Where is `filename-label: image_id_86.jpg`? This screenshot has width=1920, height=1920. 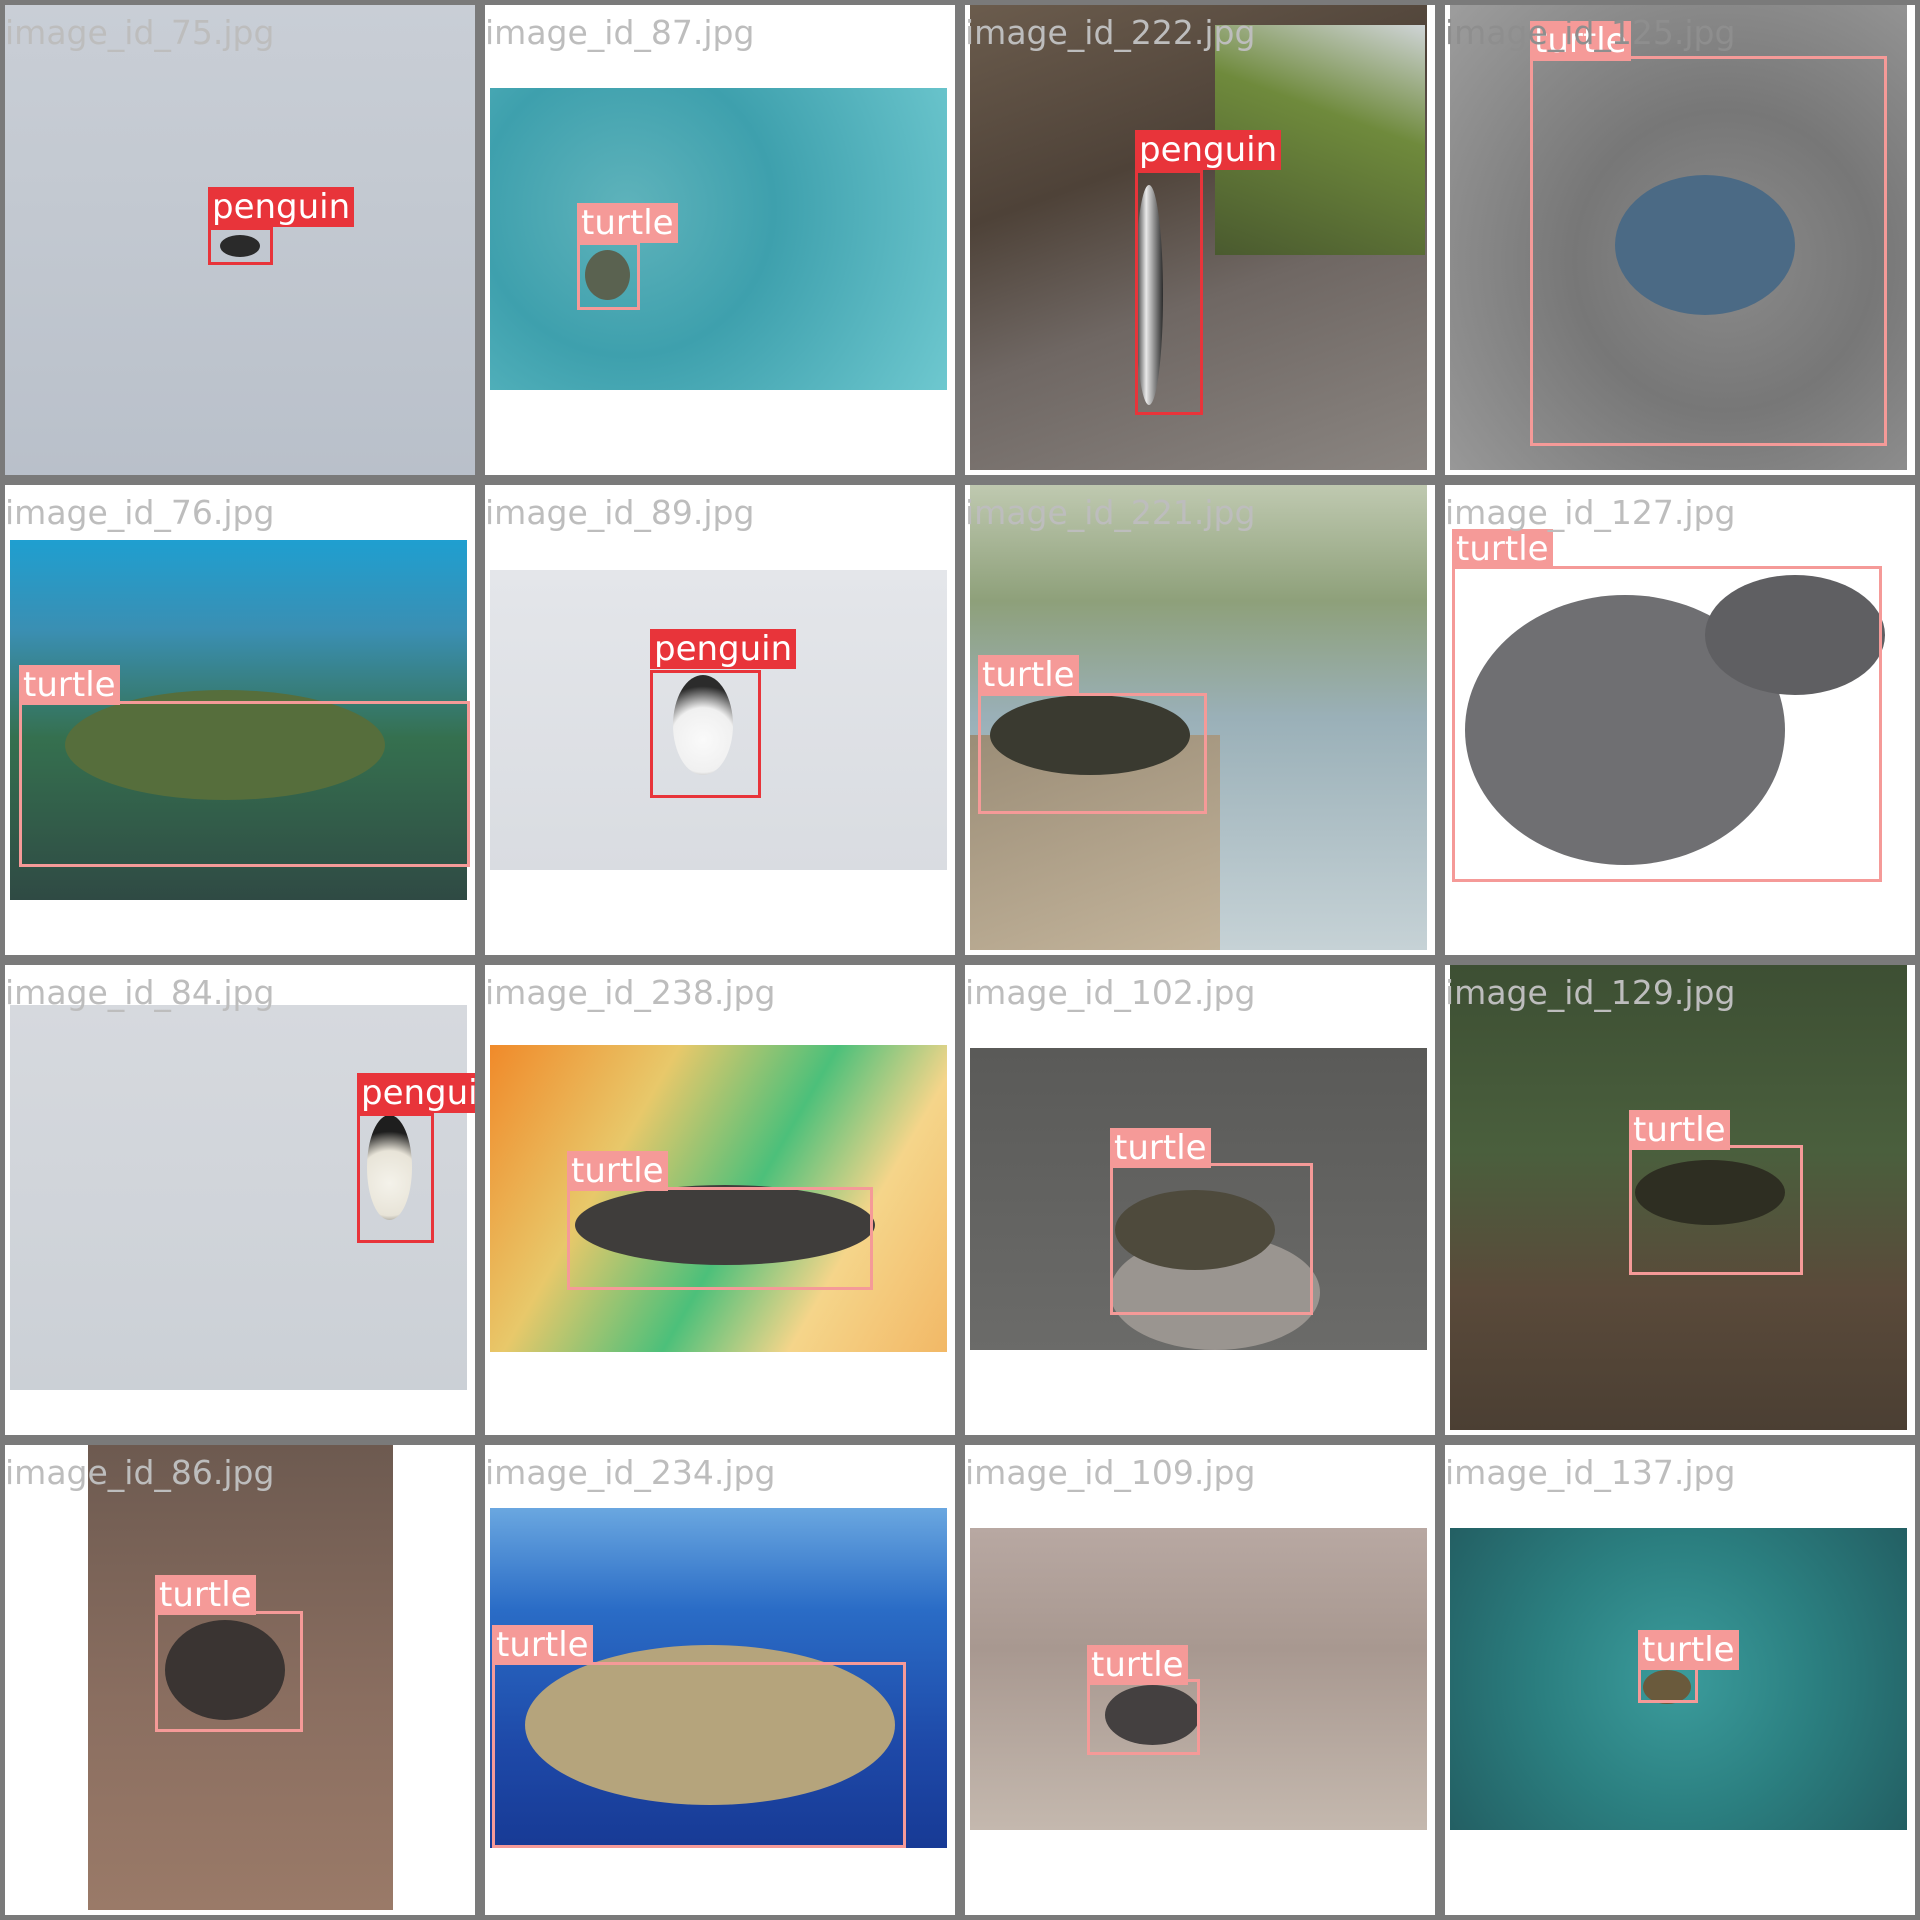 filename-label: image_id_86.jpg is located at coordinates (140, 1472).